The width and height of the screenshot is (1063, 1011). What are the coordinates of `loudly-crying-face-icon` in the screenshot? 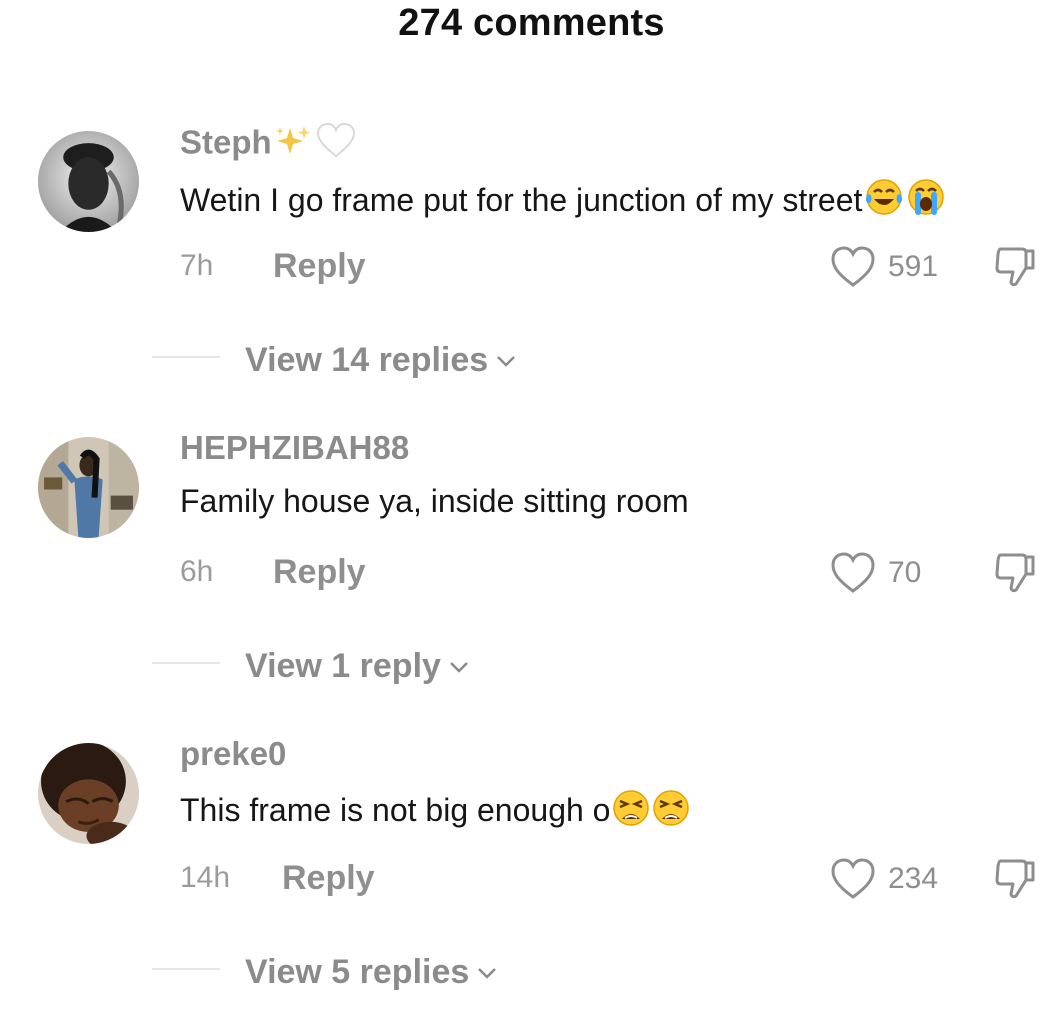 It's located at (926, 201).